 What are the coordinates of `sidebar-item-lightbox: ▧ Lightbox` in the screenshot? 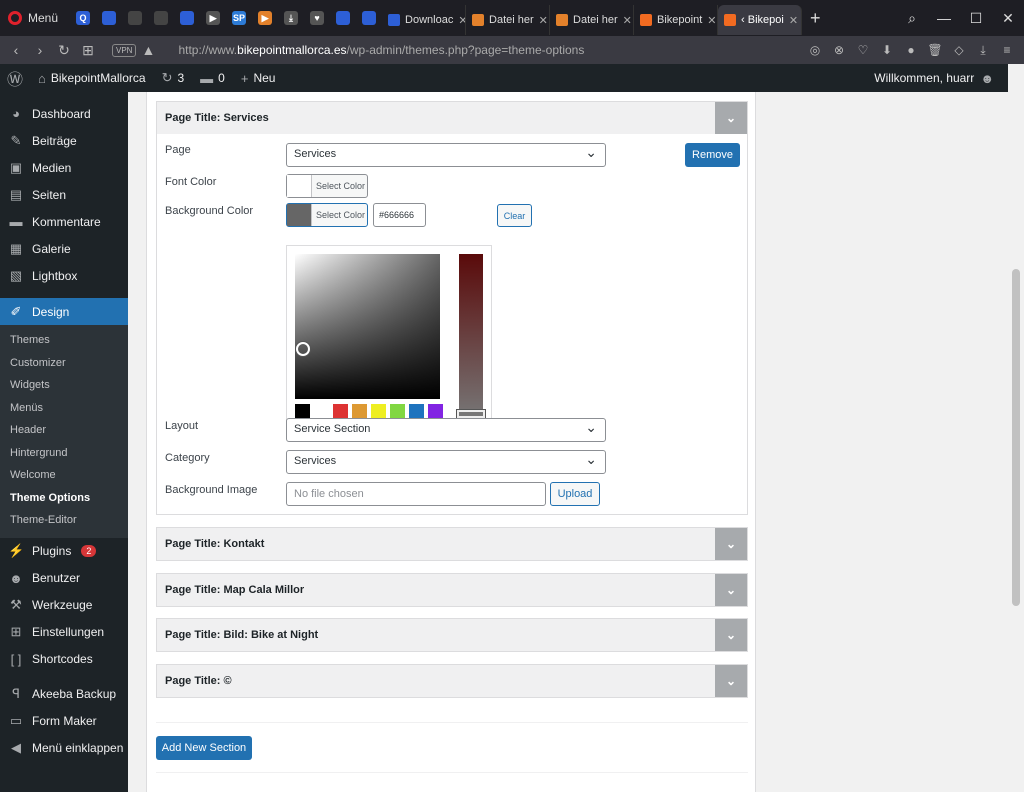 It's located at (64, 275).